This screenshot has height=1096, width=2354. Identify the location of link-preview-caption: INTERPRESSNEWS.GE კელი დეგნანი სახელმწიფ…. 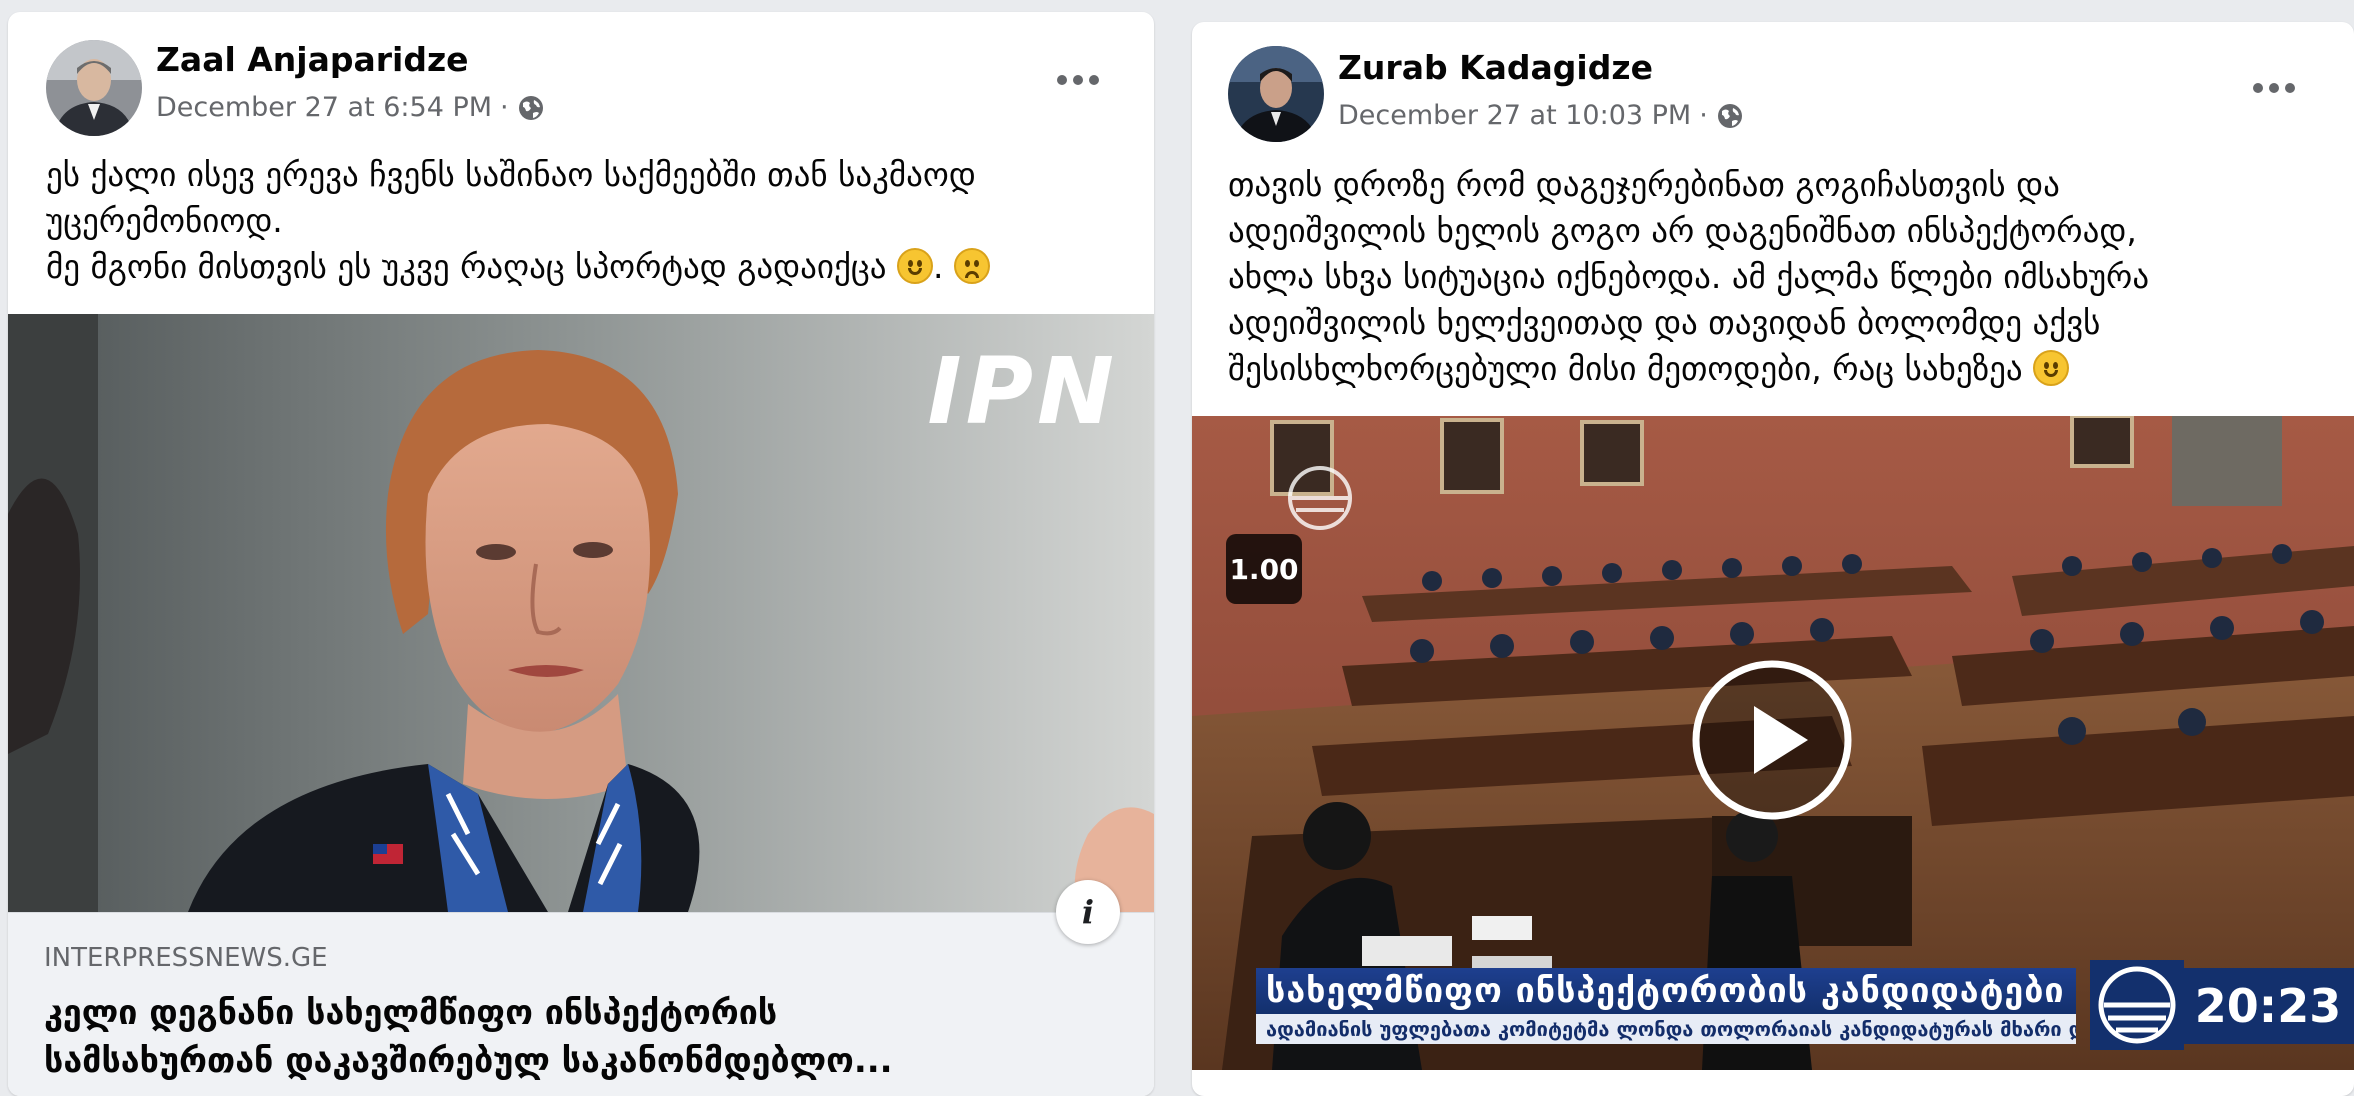
(581, 1004).